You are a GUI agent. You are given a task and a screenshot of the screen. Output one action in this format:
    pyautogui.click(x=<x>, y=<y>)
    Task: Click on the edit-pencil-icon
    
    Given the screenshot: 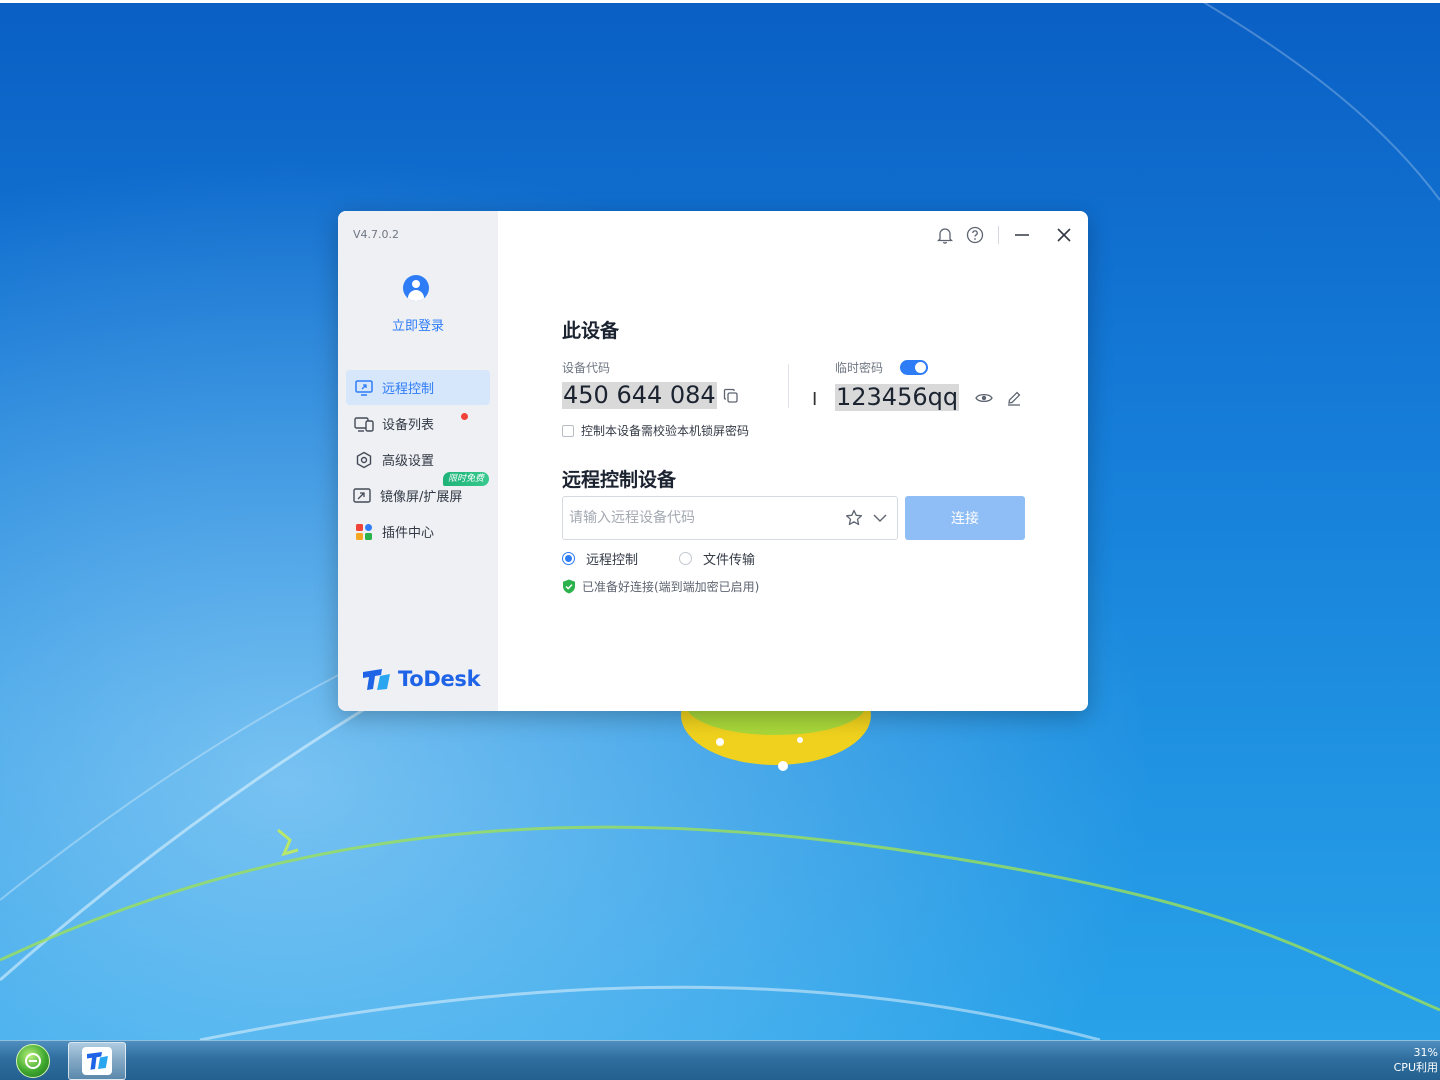 What is the action you would take?
    pyautogui.click(x=1014, y=398)
    